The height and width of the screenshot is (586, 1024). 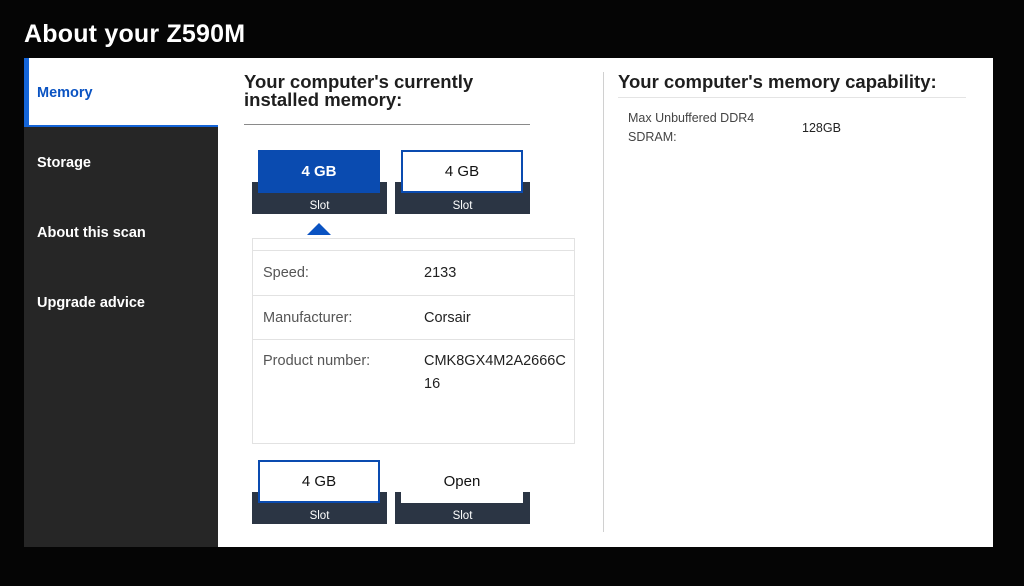 I want to click on detail-label: Product number:, so click(x=317, y=361).